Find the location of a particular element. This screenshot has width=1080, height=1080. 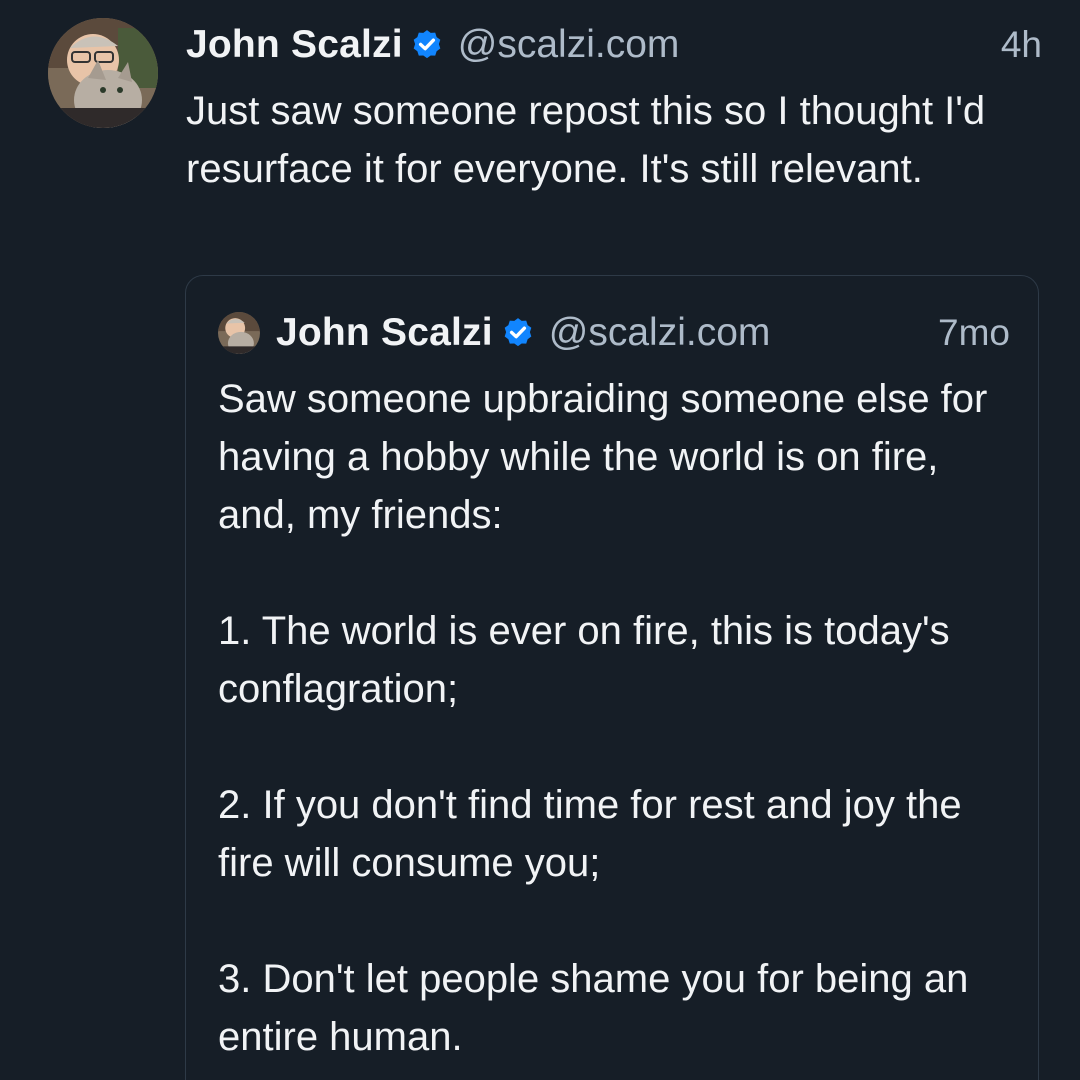

author-handle: @scalzi.com is located at coordinates (569, 45).